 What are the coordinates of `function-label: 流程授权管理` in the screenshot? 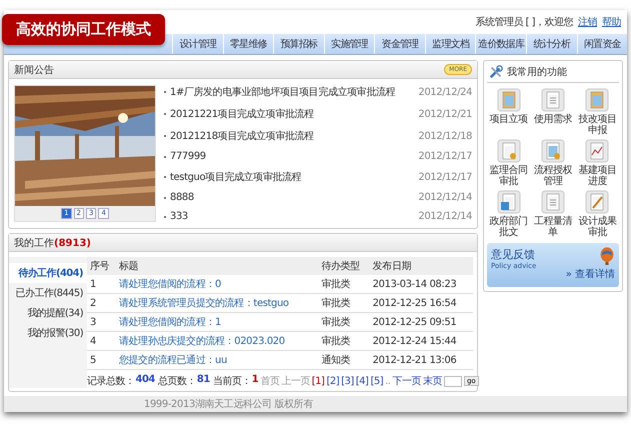 It's located at (553, 176).